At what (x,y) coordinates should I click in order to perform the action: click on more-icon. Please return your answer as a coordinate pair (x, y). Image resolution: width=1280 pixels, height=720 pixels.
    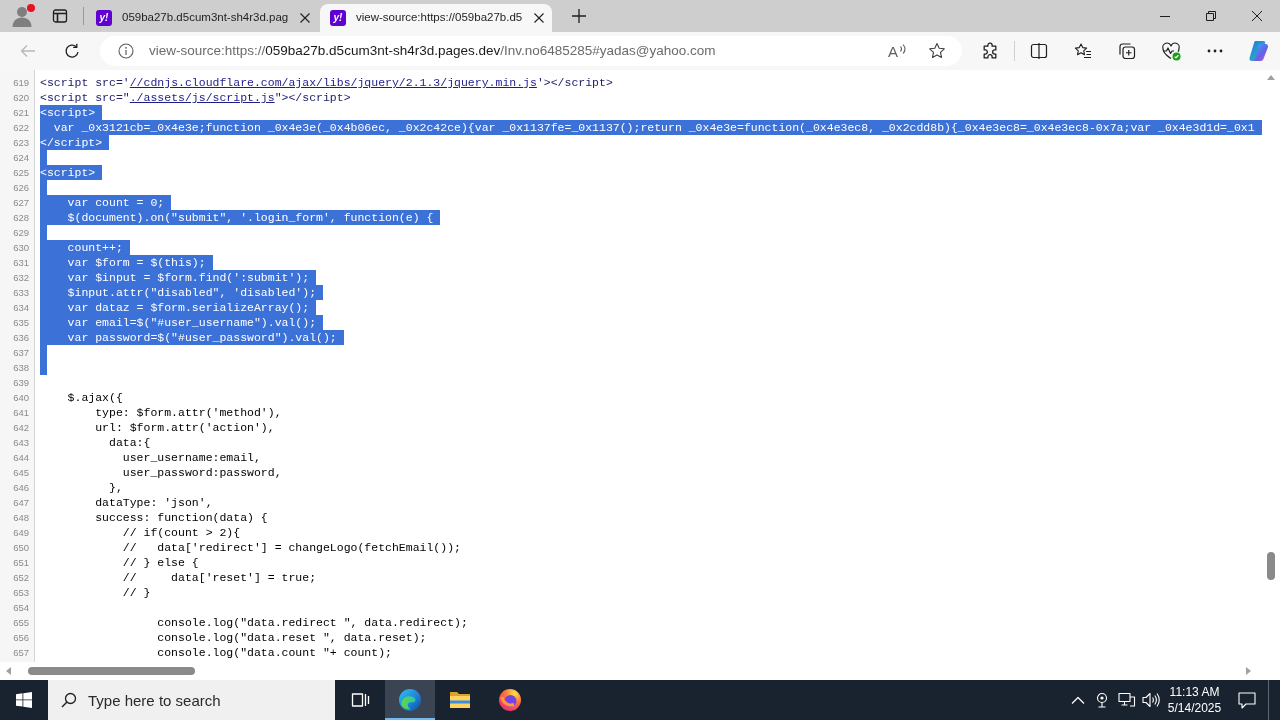
    Looking at the image, I should click on (1215, 51).